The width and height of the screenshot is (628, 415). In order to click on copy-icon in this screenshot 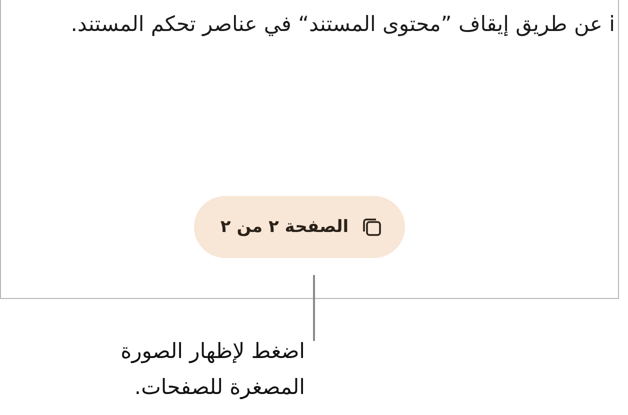, I will do `click(371, 227)`.